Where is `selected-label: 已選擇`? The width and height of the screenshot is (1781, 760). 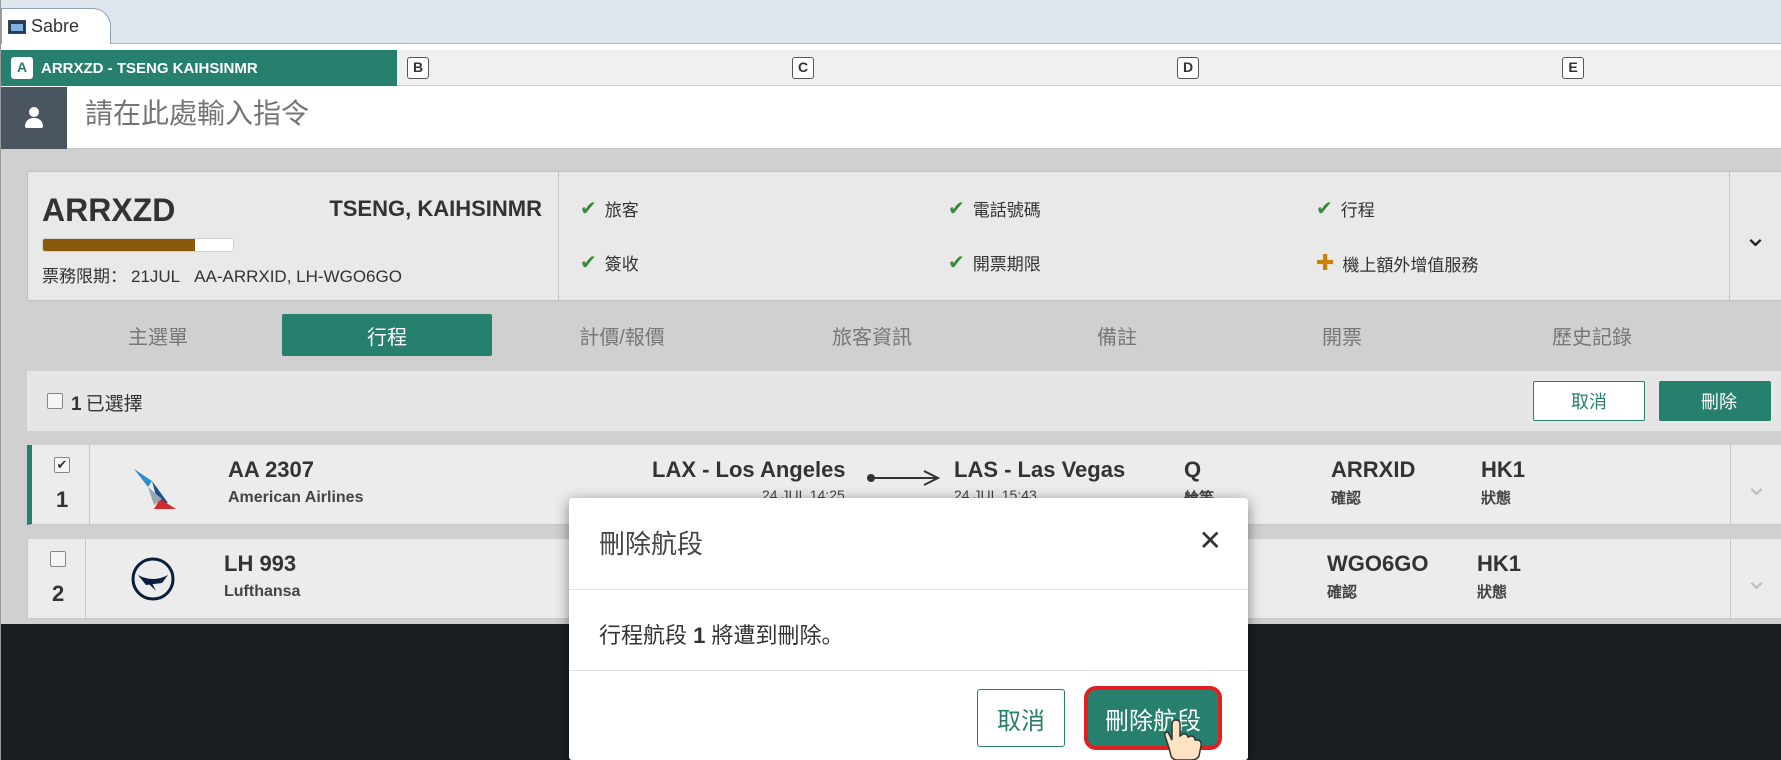 selected-label: 已選擇 is located at coordinates (114, 404).